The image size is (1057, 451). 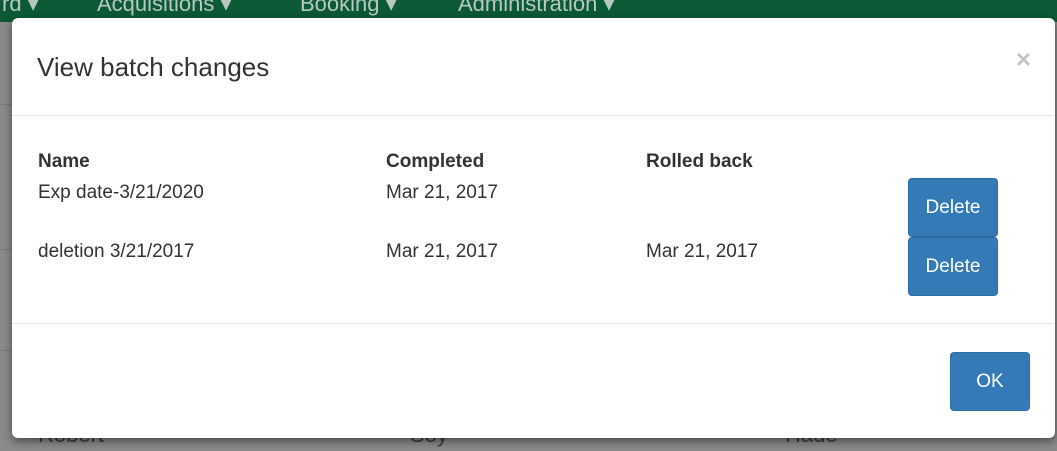 What do you see at coordinates (153, 67) in the screenshot?
I see `dialog-title: View batch changes` at bounding box center [153, 67].